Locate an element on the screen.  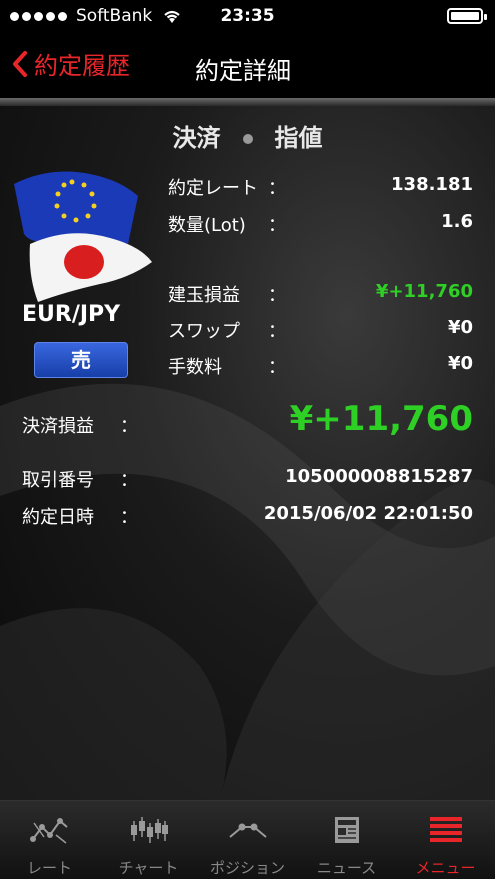
tab-menu: メニュー is located at coordinates (445, 840).